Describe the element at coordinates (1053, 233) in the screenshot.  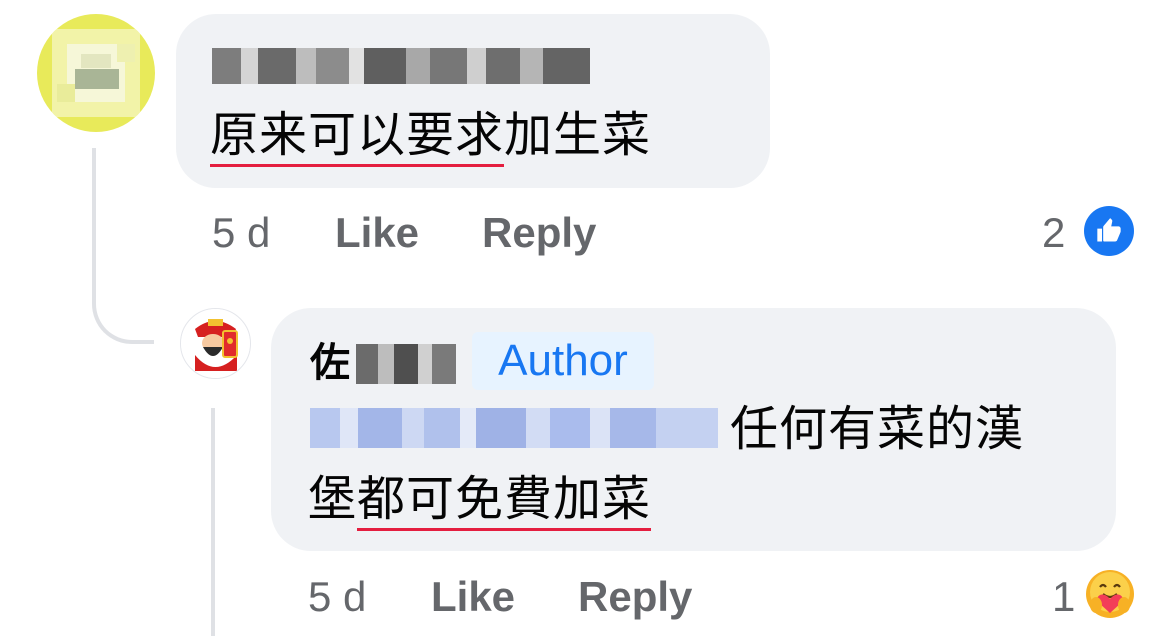
I see `reaction-count: 2` at that location.